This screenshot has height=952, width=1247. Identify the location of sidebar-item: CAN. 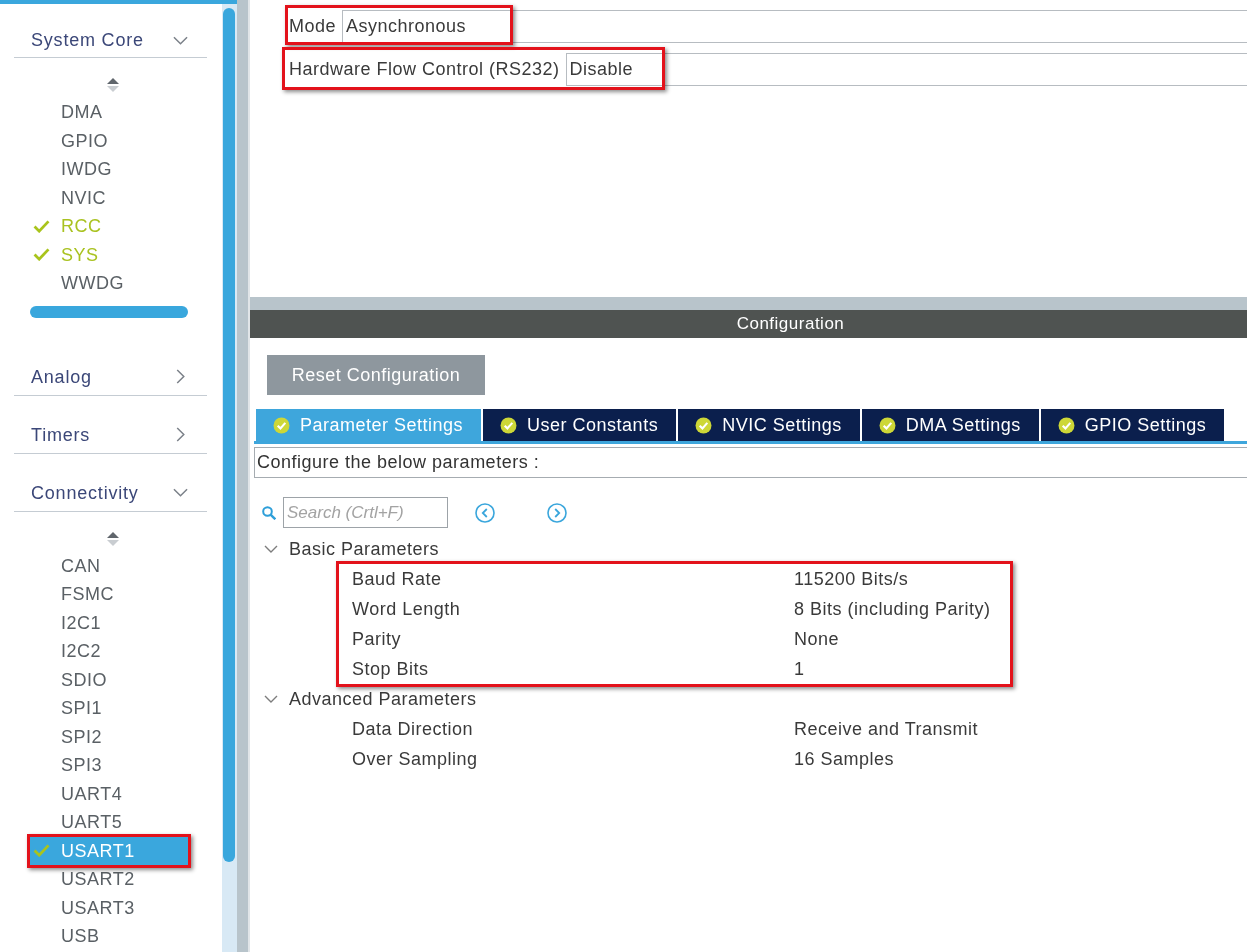
(109, 565).